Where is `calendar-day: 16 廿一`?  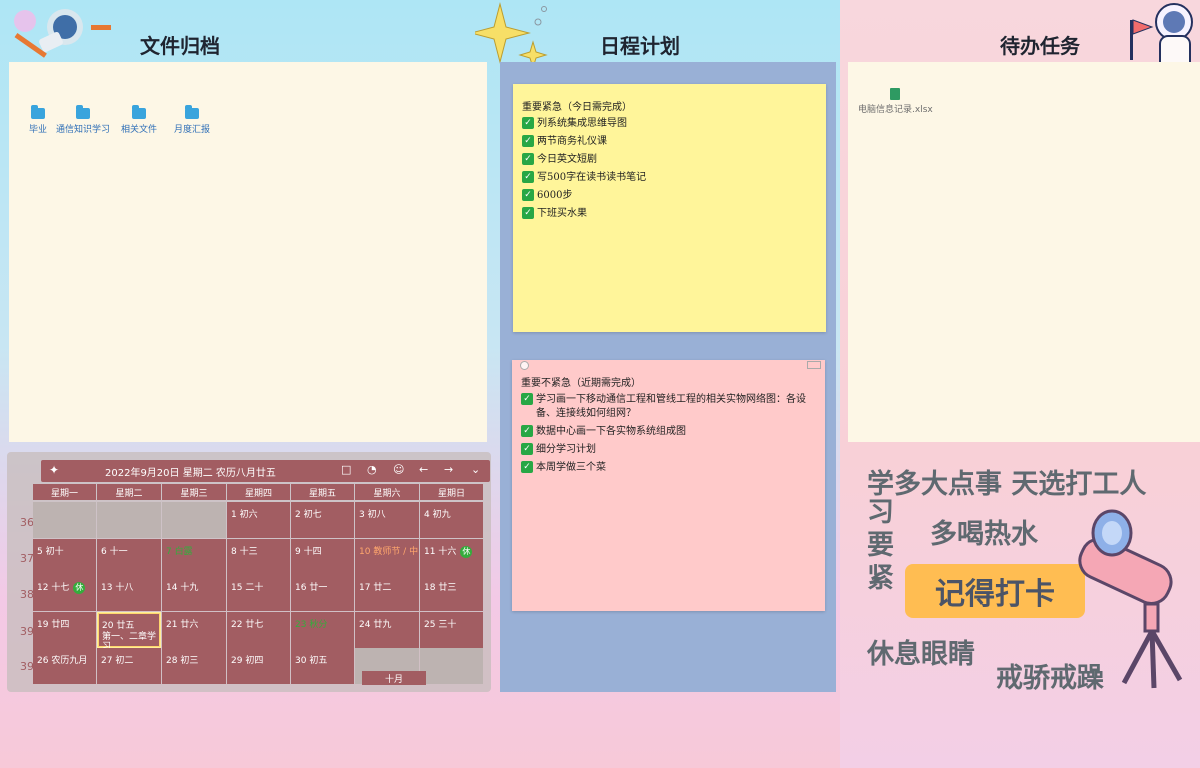
calendar-day: 16 廿一 is located at coordinates (322, 593).